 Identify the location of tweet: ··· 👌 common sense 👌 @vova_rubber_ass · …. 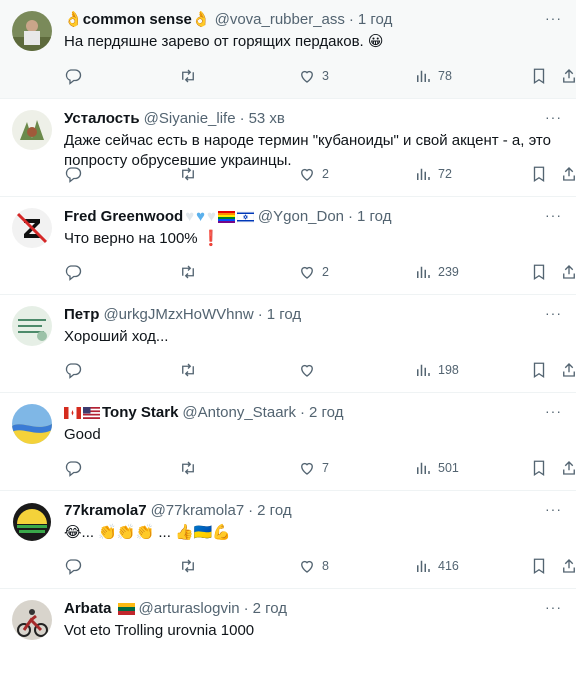
(288, 49).